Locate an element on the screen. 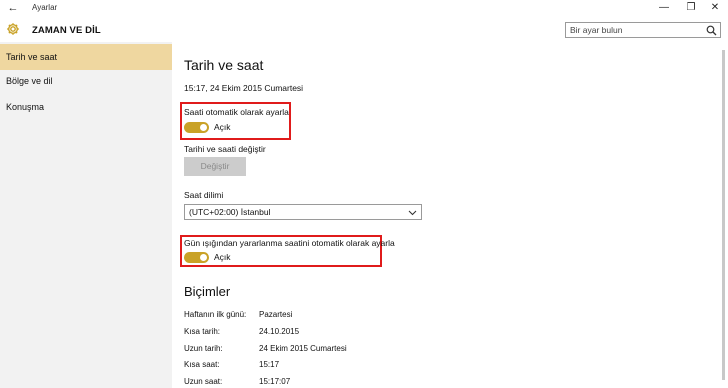 This screenshot has height=388, width=728. search-icon is located at coordinates (711, 30).